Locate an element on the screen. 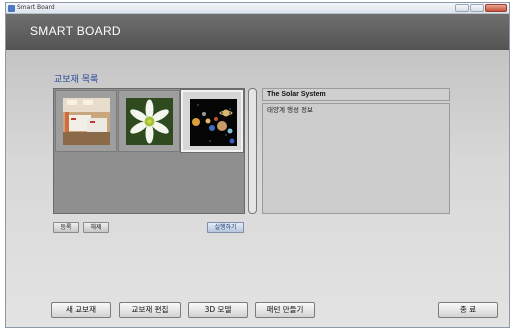  app-title: SMART BOARD is located at coordinates (75, 31).